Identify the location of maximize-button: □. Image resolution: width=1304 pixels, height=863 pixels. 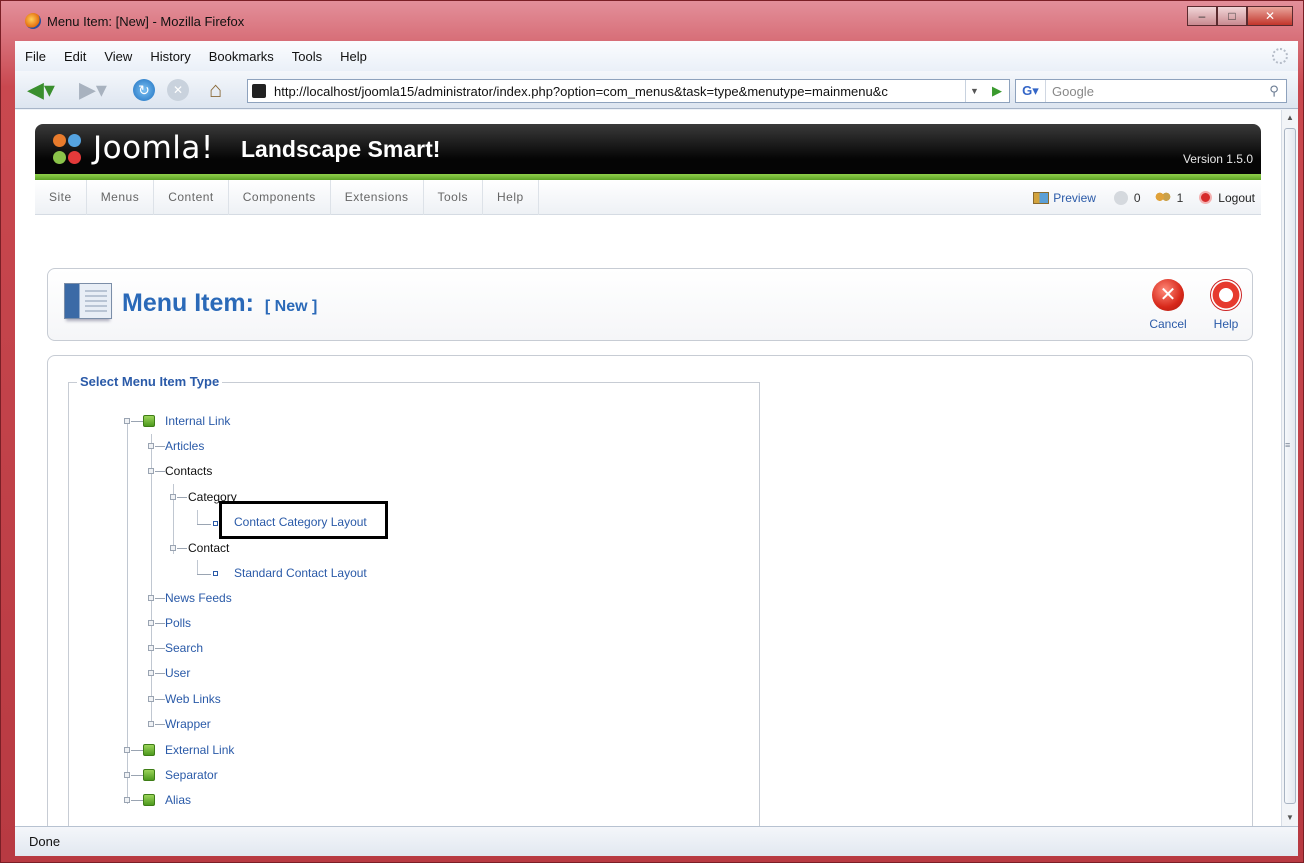
(1232, 16).